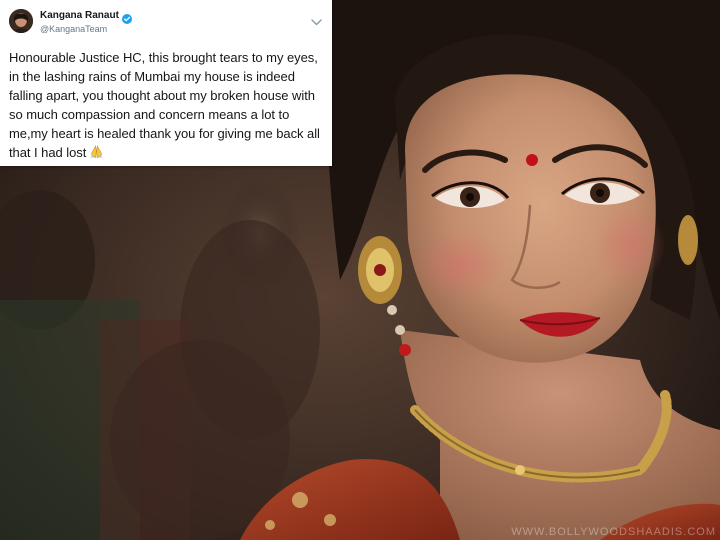 The height and width of the screenshot is (540, 720). I want to click on folded-hands-icon, so click(96, 151).